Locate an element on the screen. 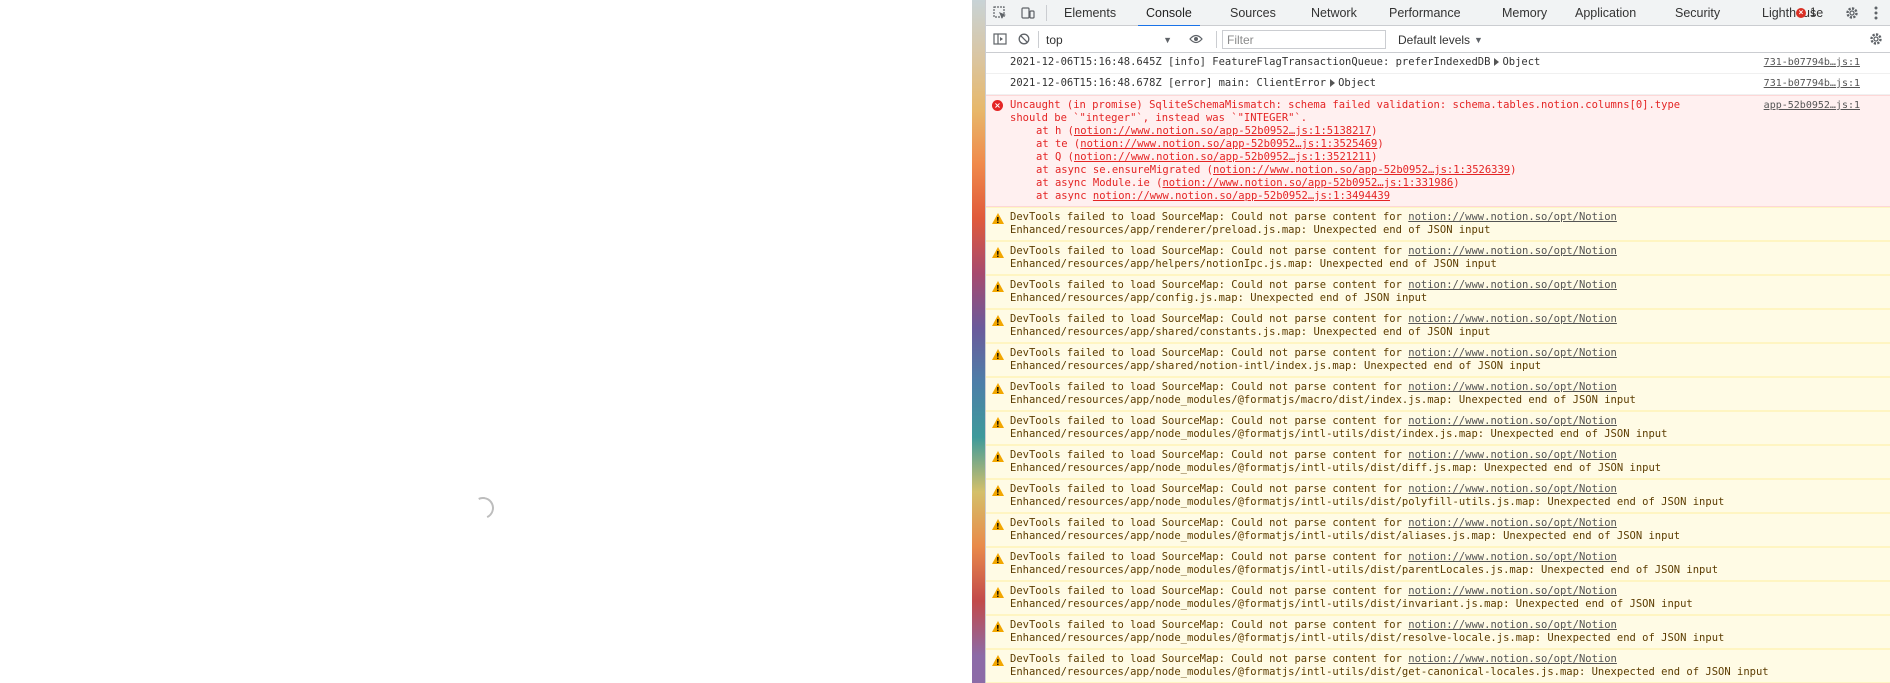 Image resolution: width=1890 pixels, height=683 pixels. frame-text: at te ( is located at coordinates (1058, 144).